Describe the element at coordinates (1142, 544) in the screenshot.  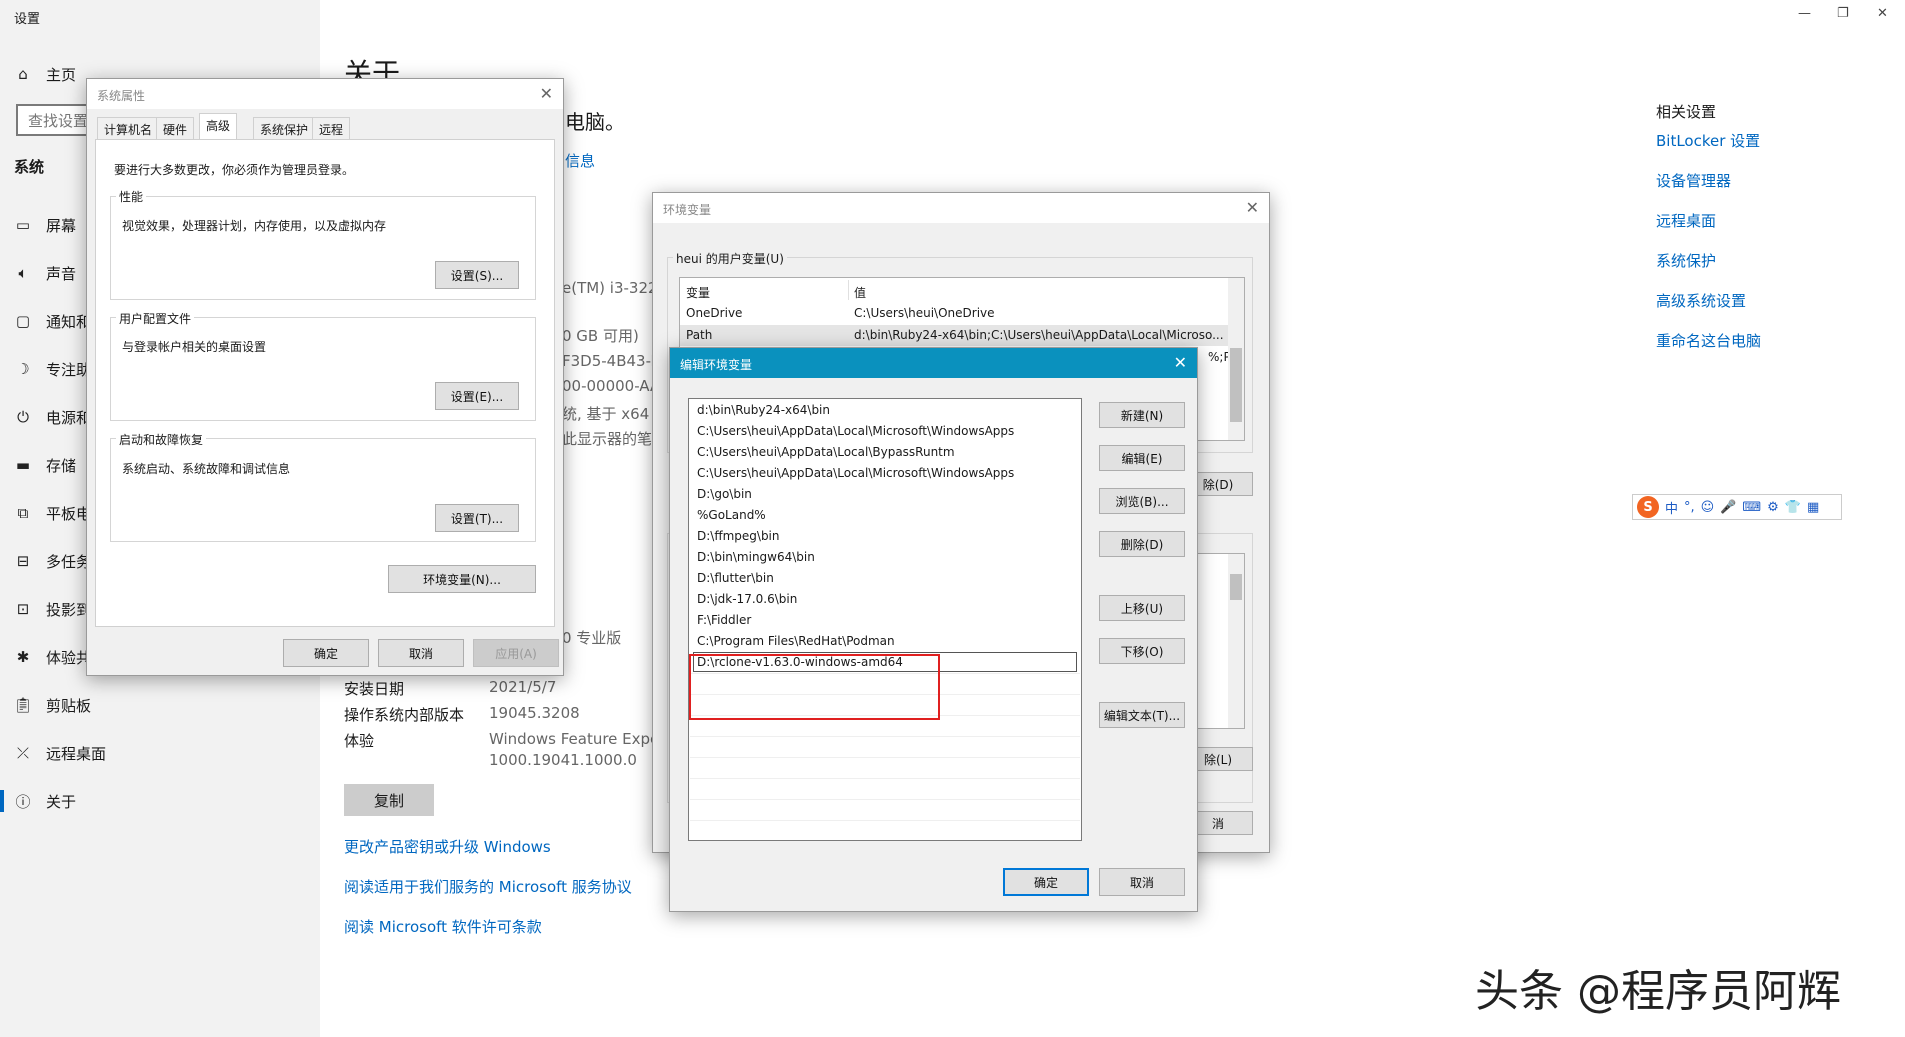
I see `delete-button: 删除(D)` at that location.